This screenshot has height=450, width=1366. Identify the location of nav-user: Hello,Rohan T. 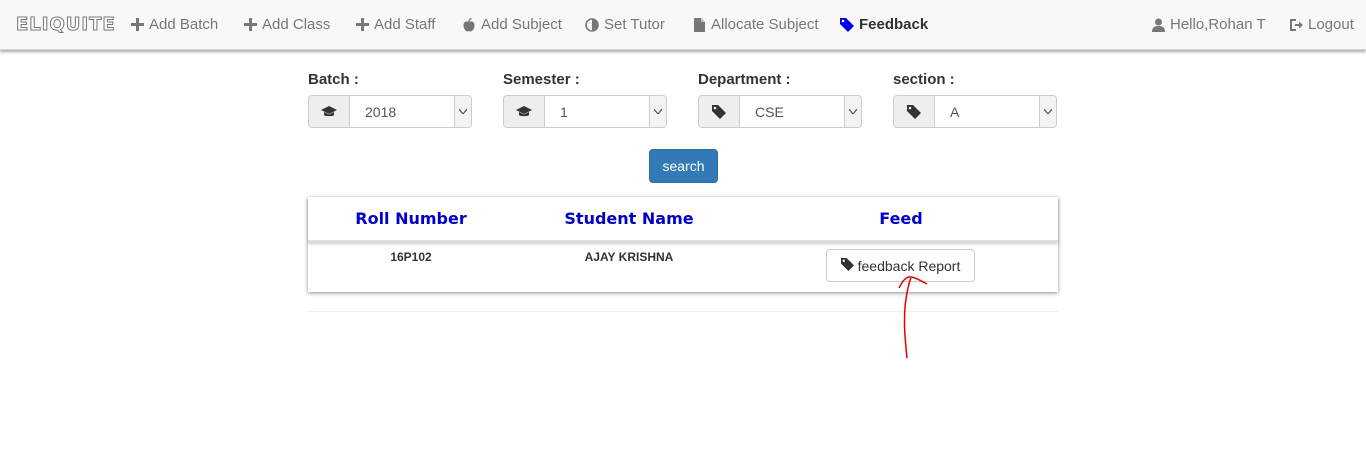
(1208, 24).